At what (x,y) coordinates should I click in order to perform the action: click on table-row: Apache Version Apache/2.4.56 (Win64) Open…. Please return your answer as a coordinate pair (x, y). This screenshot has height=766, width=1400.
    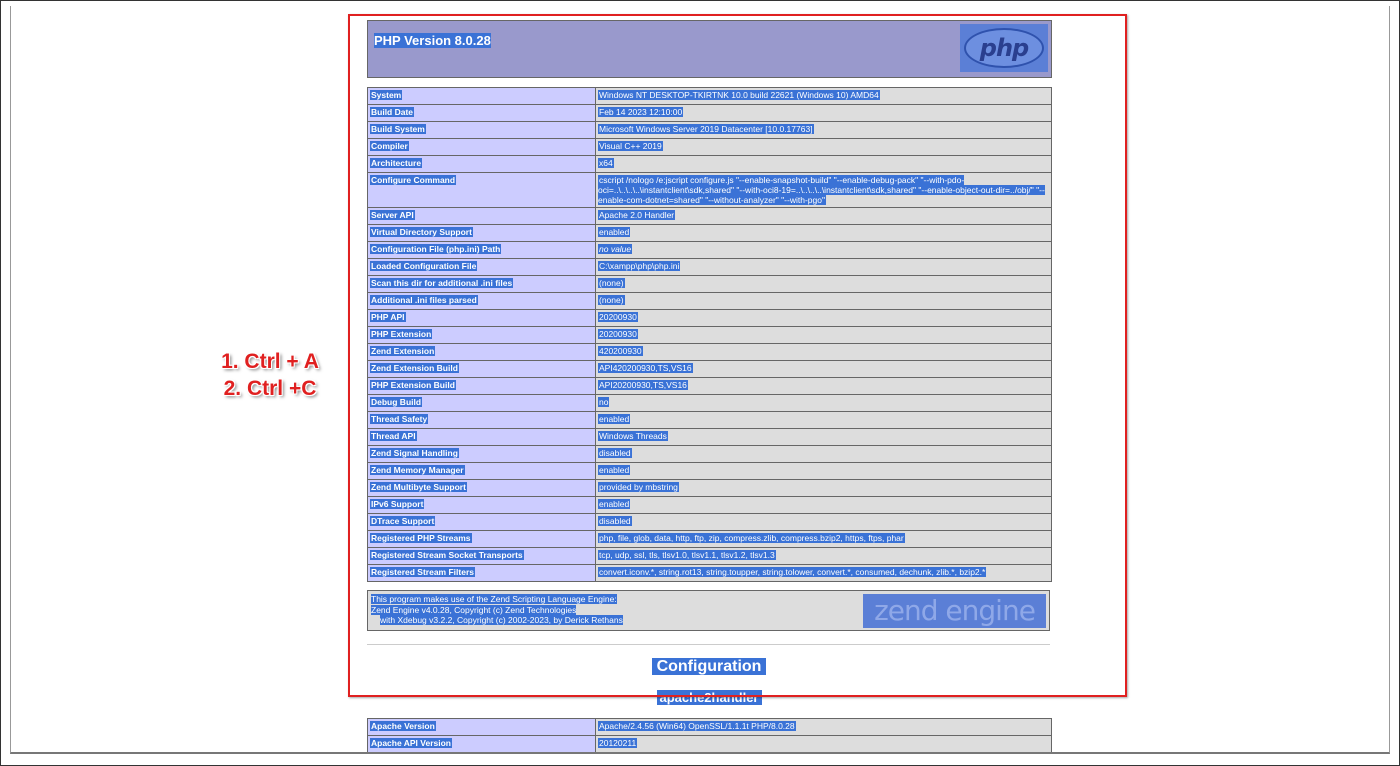
    Looking at the image, I should click on (709, 727).